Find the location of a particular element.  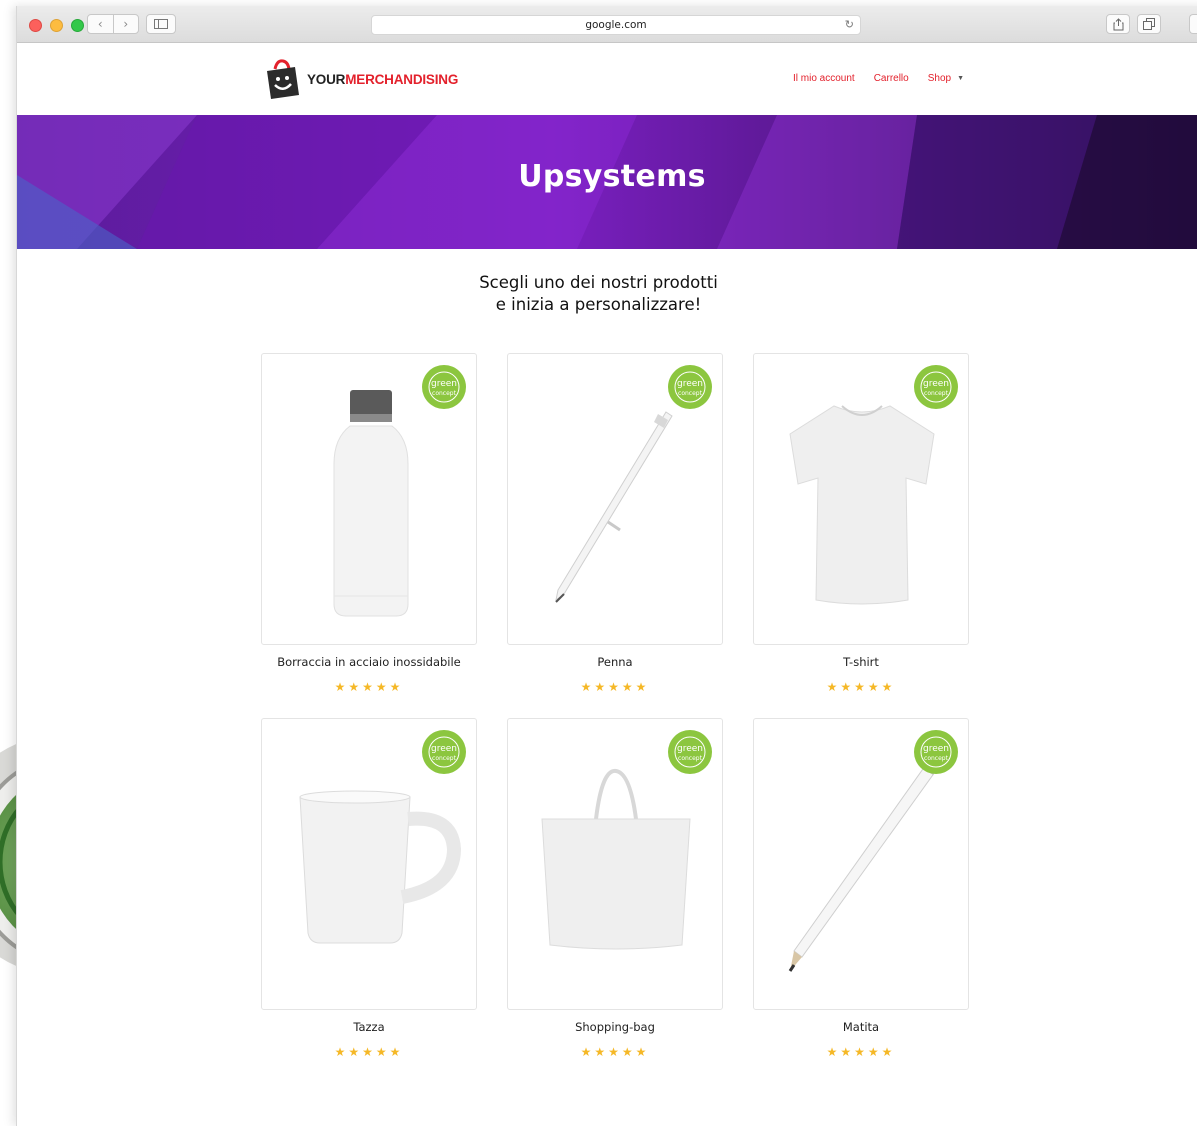

browser-toolbar: ‹ › google.com ↻ is located at coordinates (607, 24).